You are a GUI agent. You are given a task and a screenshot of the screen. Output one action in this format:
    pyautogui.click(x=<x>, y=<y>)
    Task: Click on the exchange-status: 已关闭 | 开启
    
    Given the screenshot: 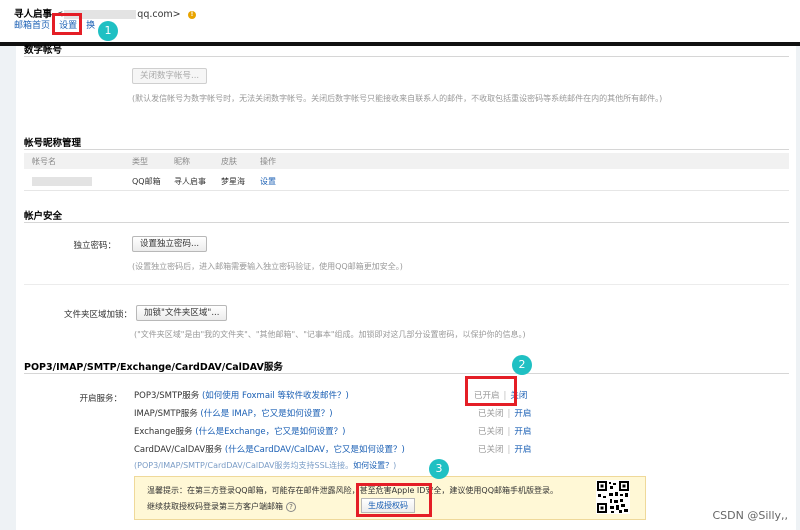 What is the action you would take?
    pyautogui.click(x=504, y=431)
    